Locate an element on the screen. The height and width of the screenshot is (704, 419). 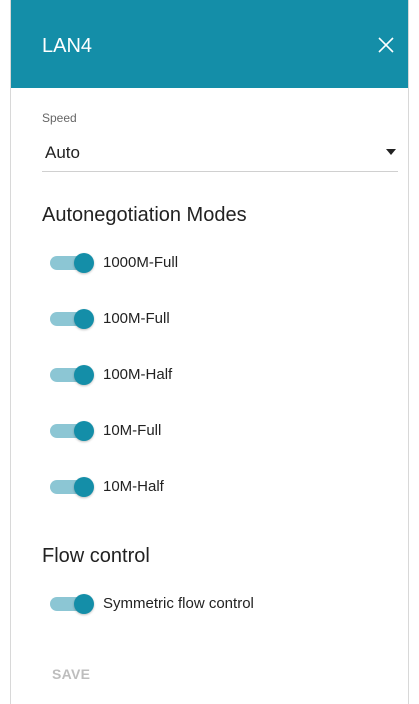
toggle-label-10m-half: 10M-Half is located at coordinates (133, 486).